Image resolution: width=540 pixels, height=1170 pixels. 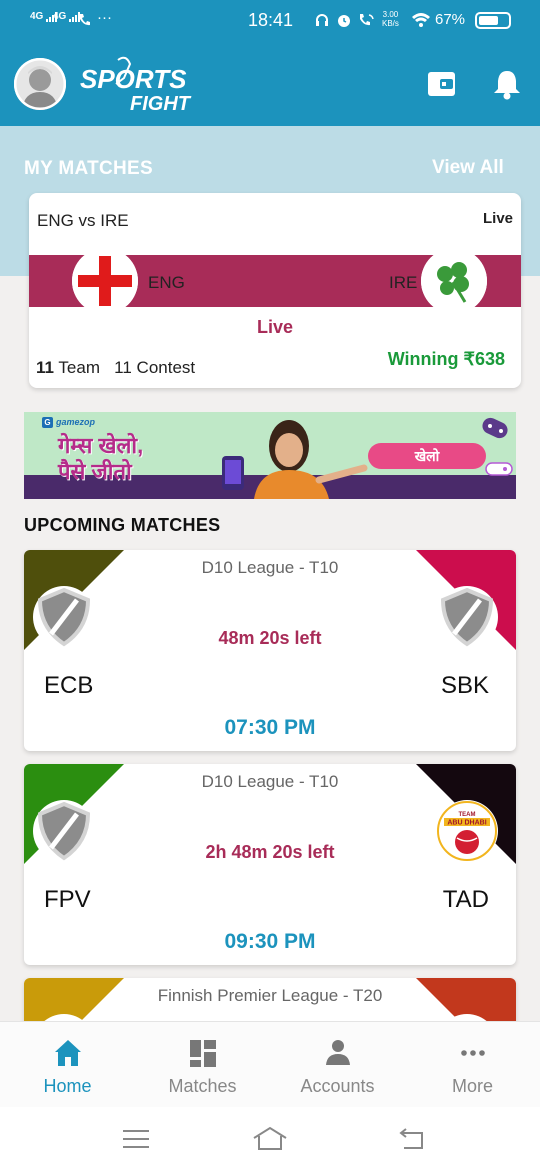 I want to click on battery-level, so click(x=488, y=20).